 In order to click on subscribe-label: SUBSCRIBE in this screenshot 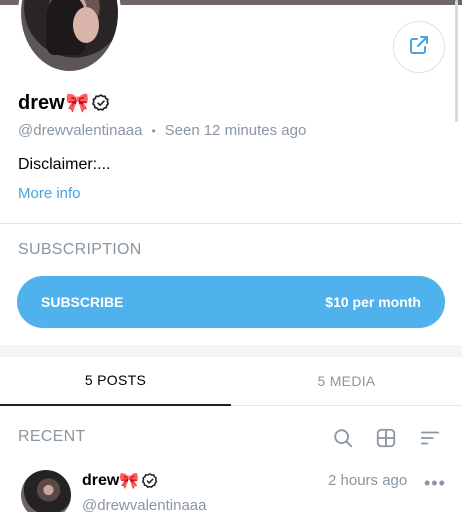, I will do `click(82, 302)`.